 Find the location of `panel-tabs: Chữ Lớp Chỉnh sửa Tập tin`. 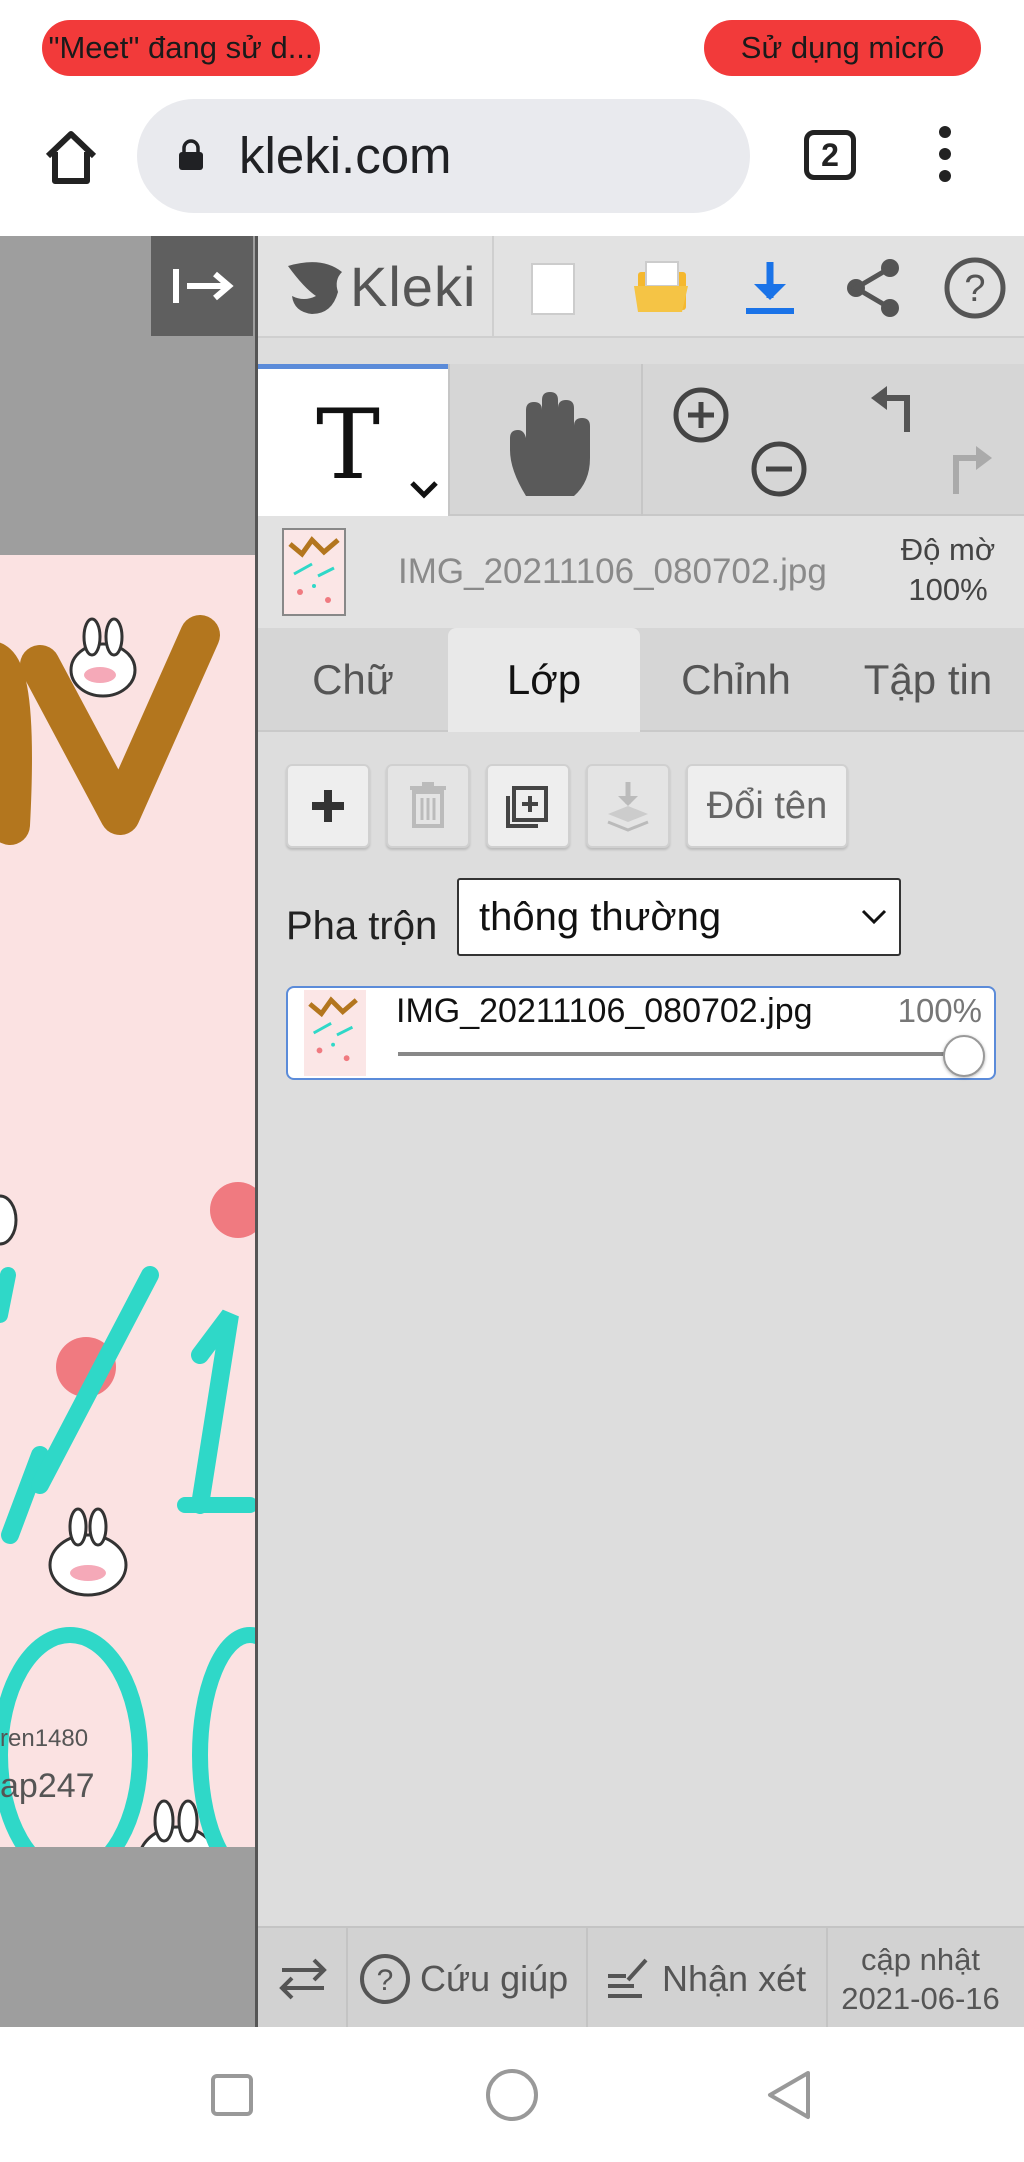

panel-tabs: Chữ Lớp Chỉnh sửa Tập tin is located at coordinates (641, 717).